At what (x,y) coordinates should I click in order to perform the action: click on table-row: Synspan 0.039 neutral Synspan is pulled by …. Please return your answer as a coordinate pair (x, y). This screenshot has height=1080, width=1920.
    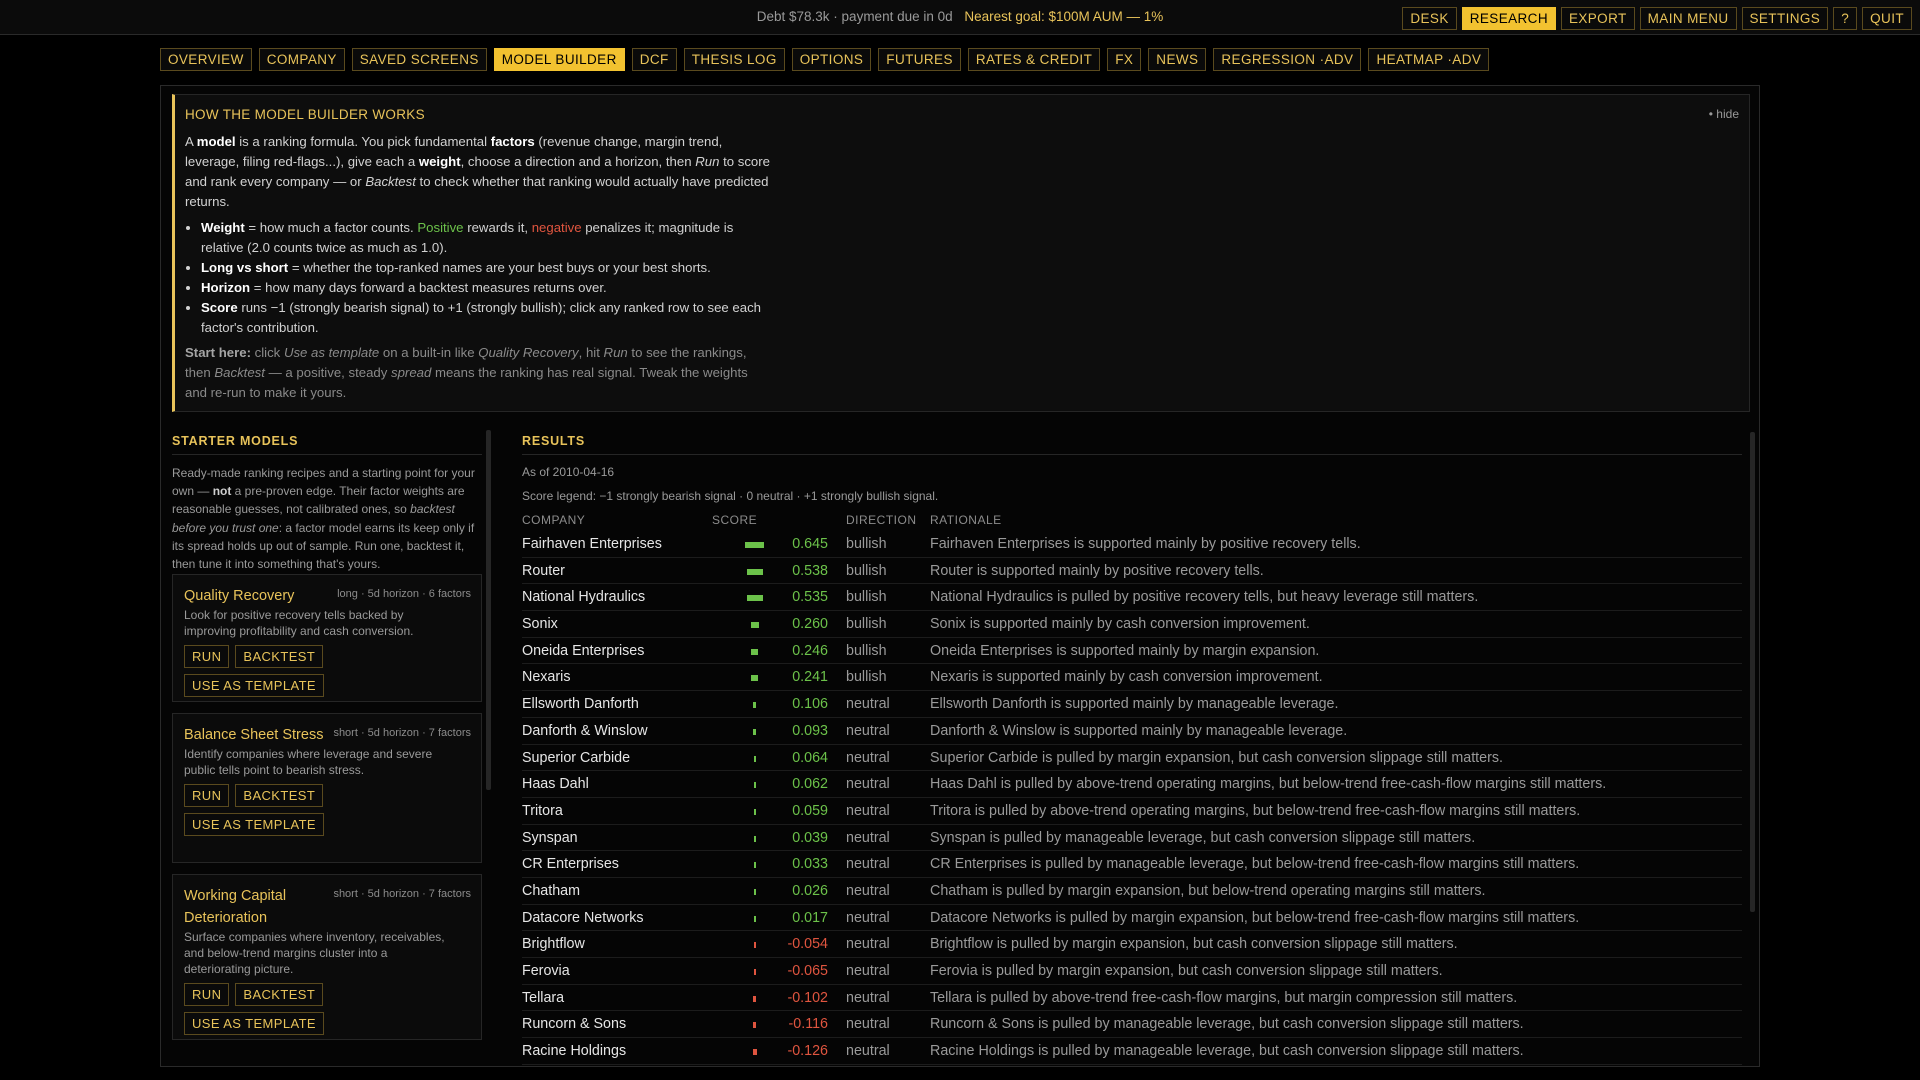
    Looking at the image, I should click on (1132, 838).